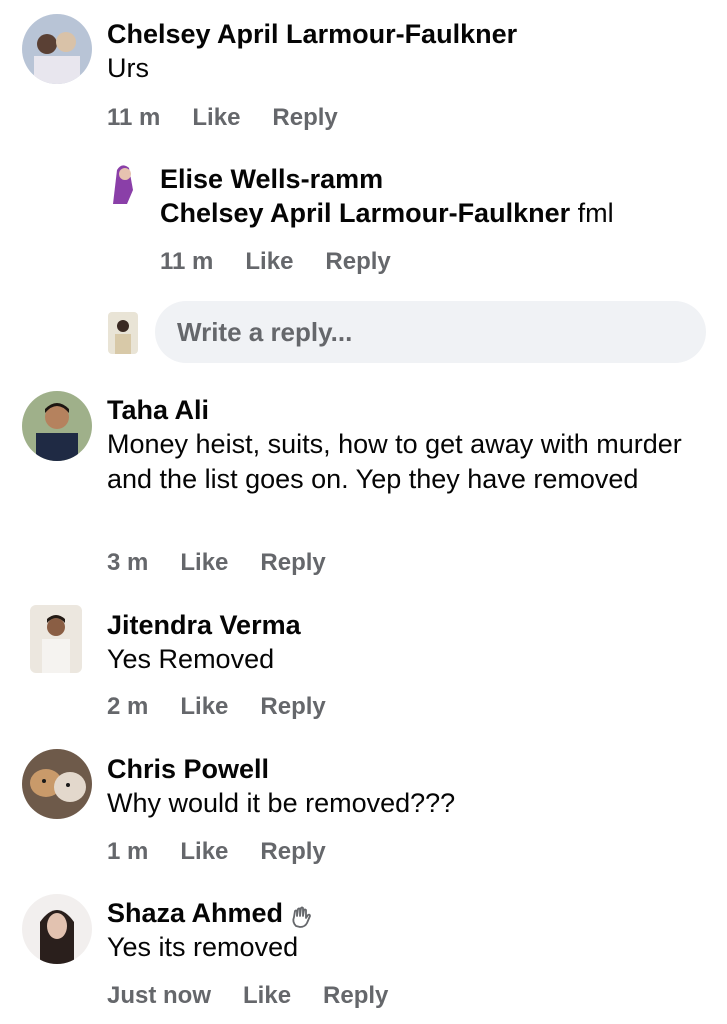 This screenshot has width=727, height=1024. Describe the element at coordinates (407, 913) in the screenshot. I see `comment-author: Shaza Ahmed` at that location.